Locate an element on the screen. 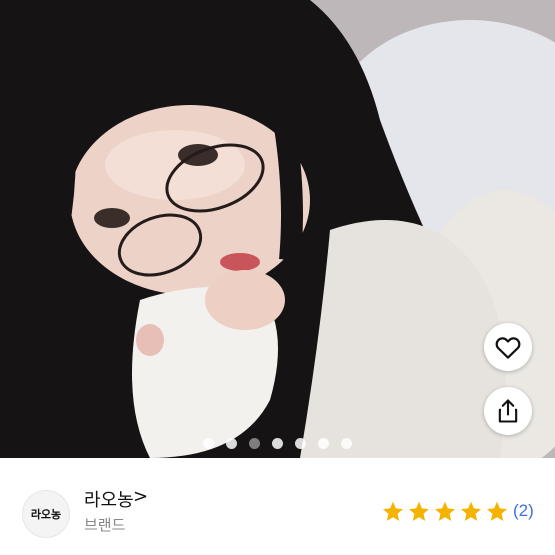 The width and height of the screenshot is (555, 555). image-carousel-dots is located at coordinates (277, 443).